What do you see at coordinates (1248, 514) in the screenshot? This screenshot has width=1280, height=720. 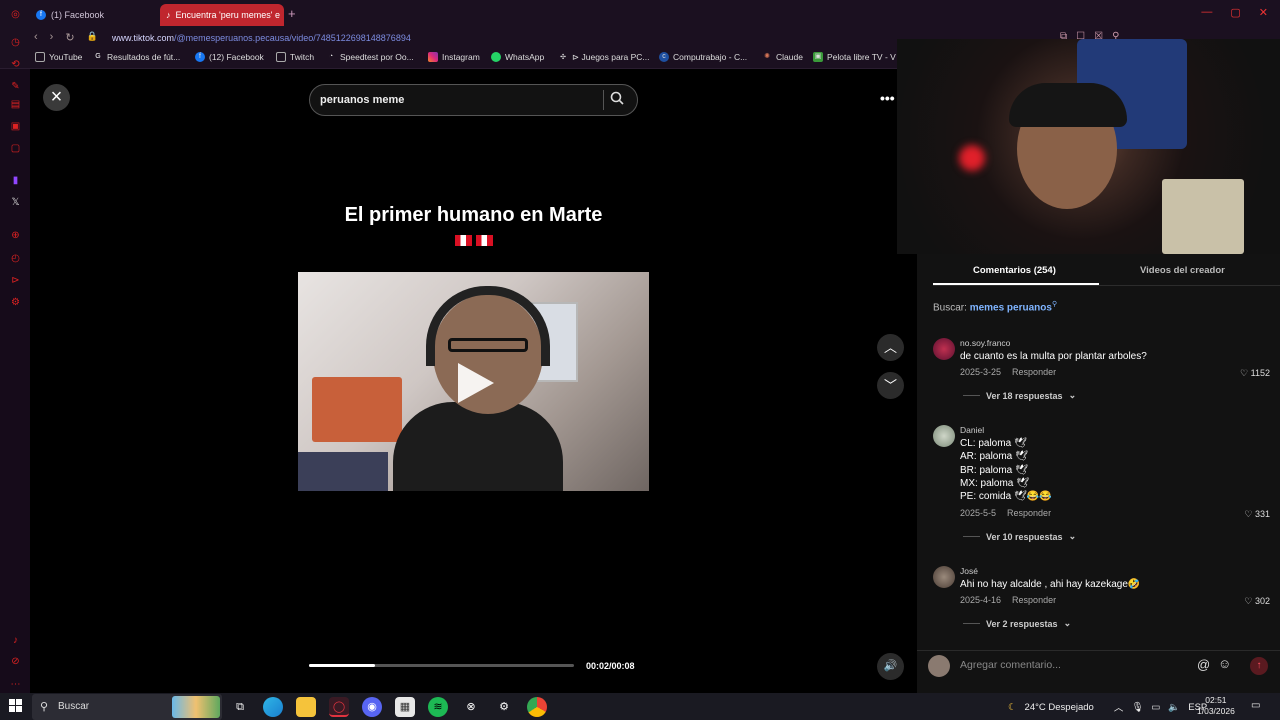 I see `heart-icon: ♡` at bounding box center [1248, 514].